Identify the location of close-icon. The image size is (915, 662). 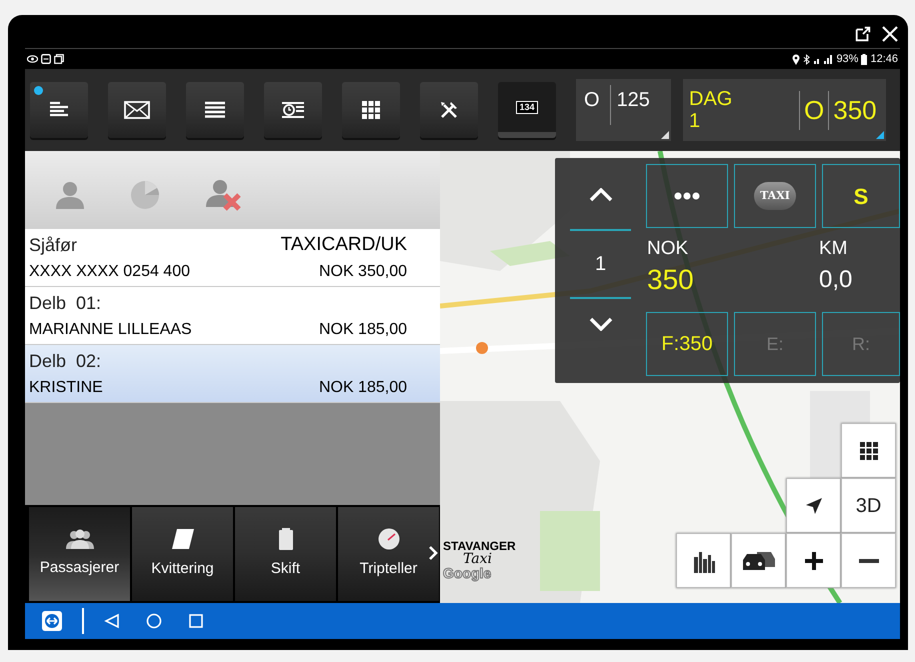
(890, 34).